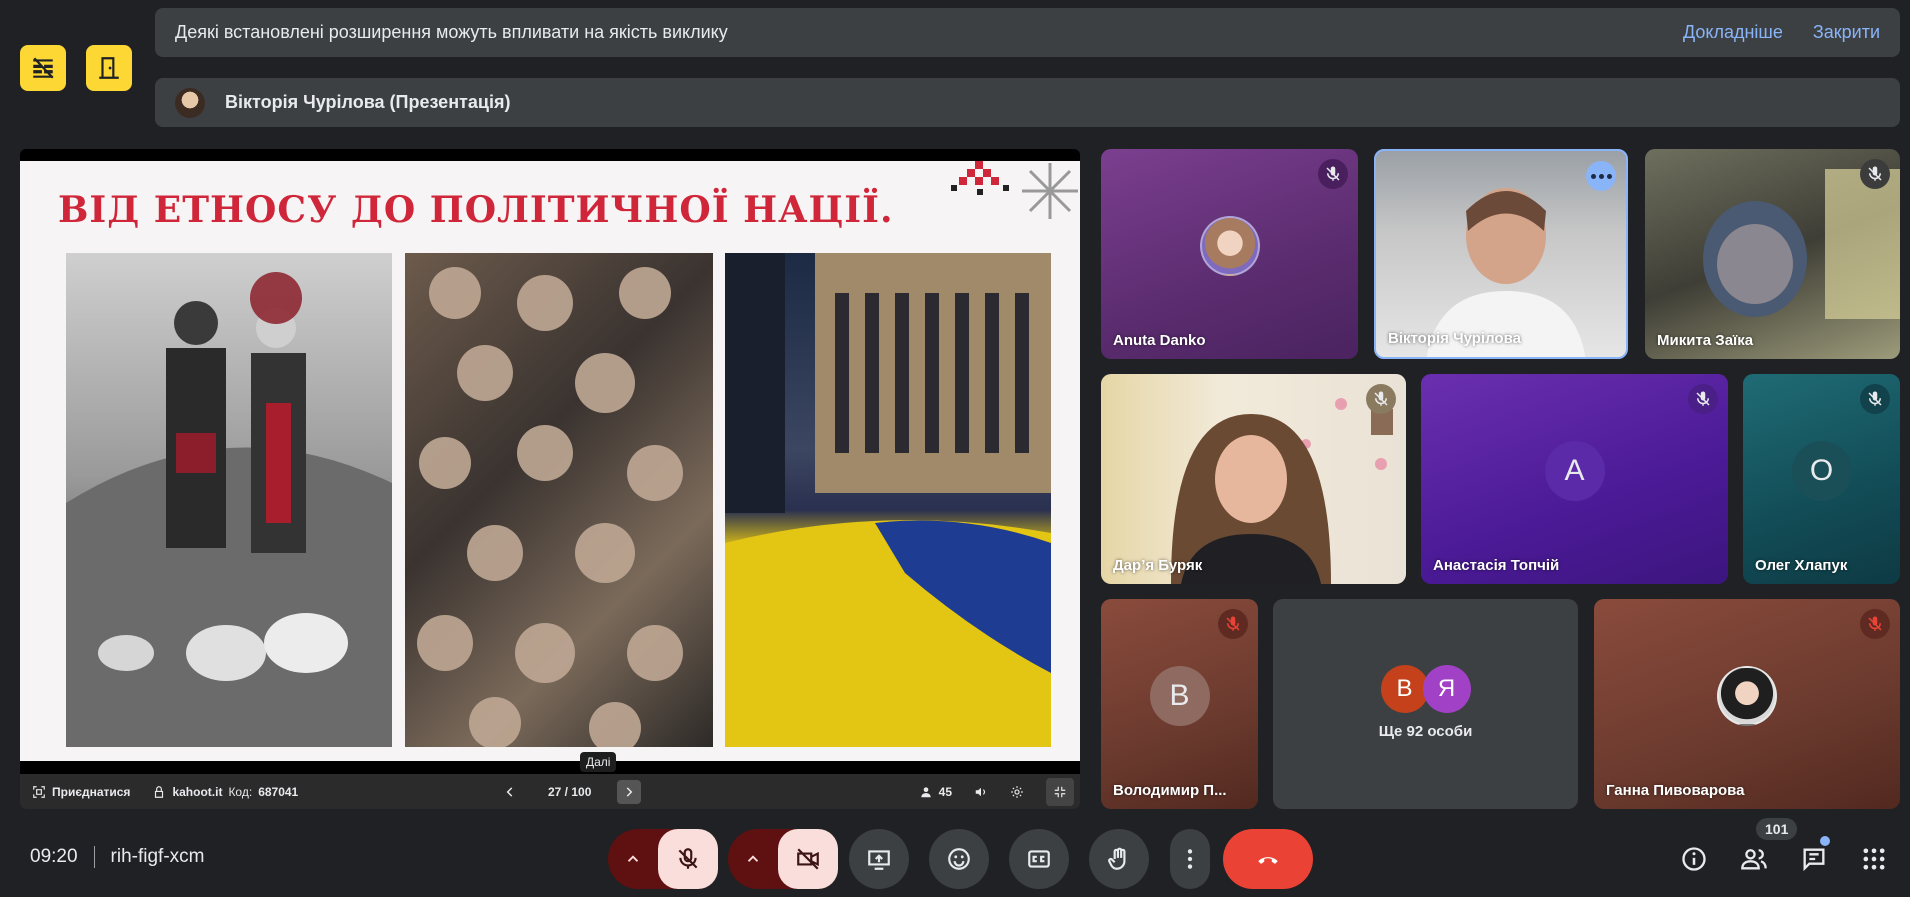 The image size is (1910, 897). I want to click on captions-icon, so click(1039, 859).